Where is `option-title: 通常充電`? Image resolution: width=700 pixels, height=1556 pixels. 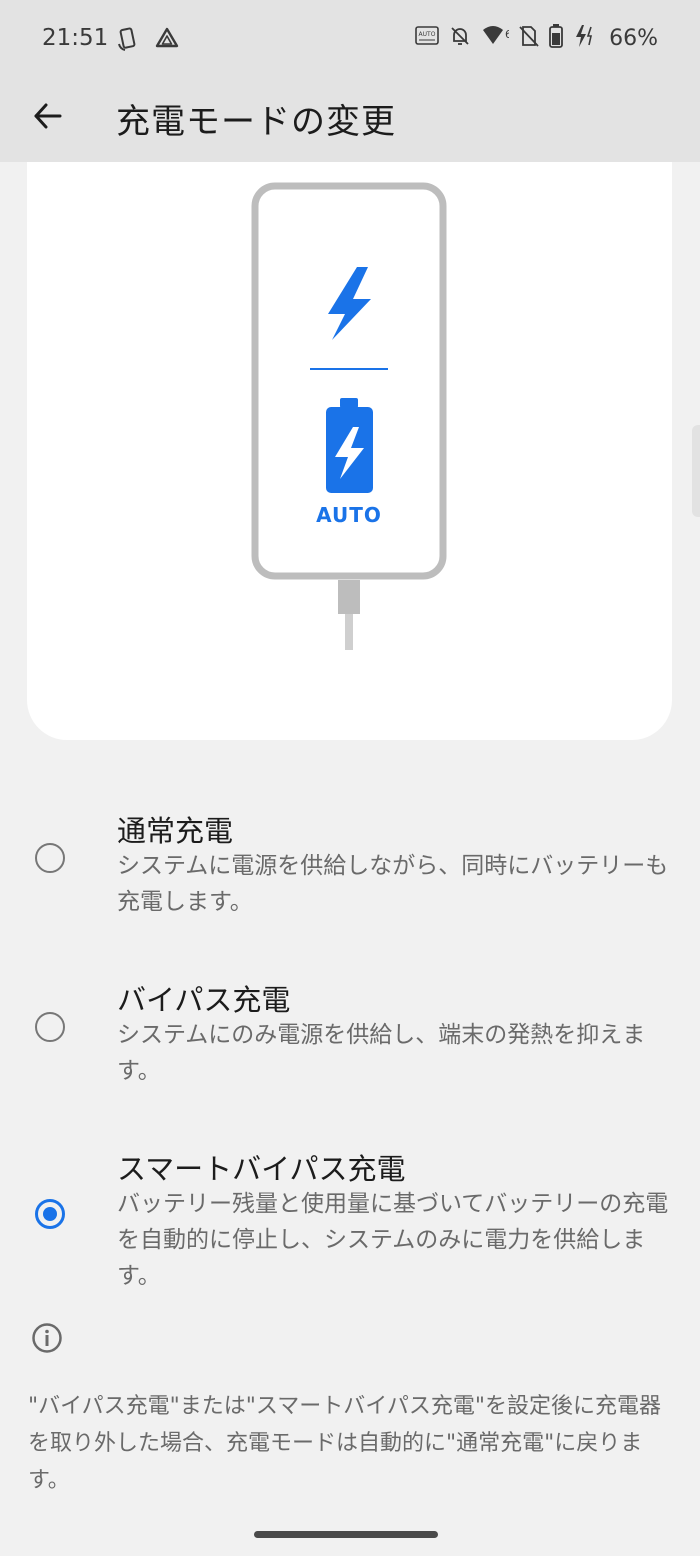
option-title: 通常充電 is located at coordinates (175, 831).